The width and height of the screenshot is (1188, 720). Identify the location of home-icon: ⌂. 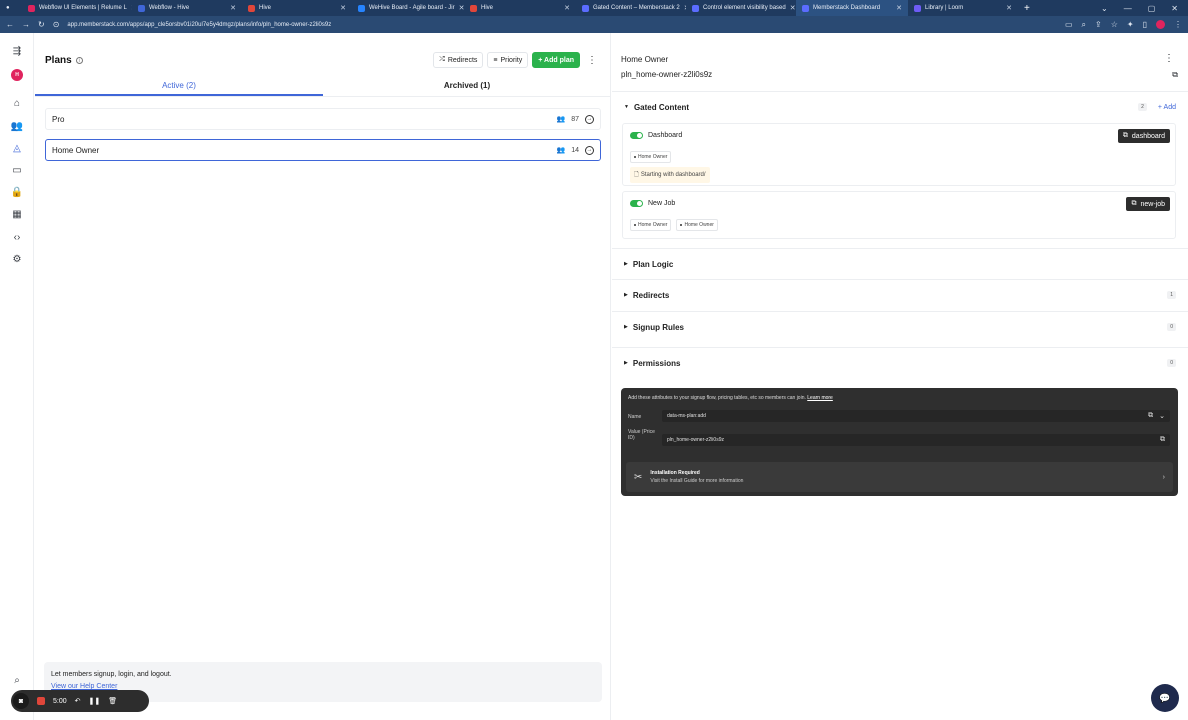
(17, 103).